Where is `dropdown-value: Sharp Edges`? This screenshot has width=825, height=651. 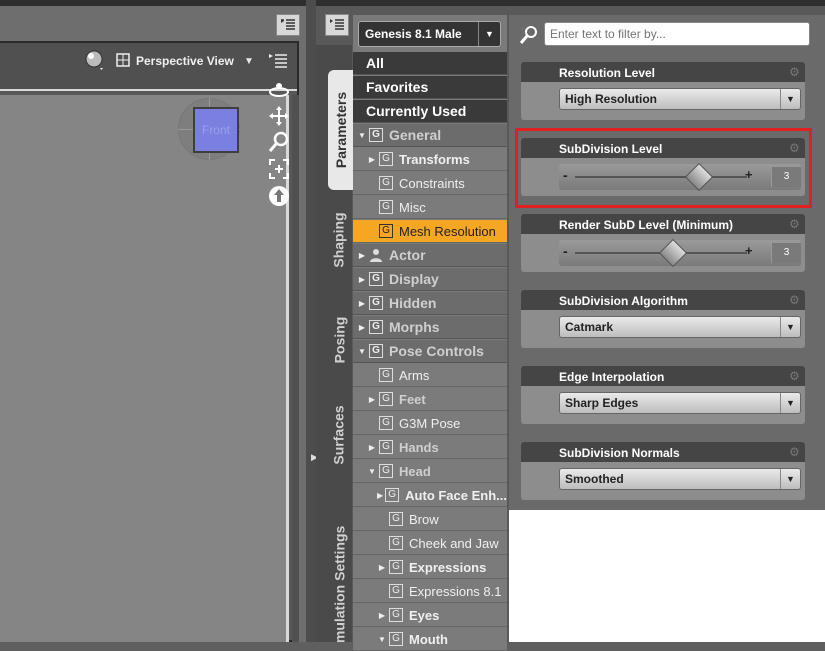 dropdown-value: Sharp Edges is located at coordinates (602, 403).